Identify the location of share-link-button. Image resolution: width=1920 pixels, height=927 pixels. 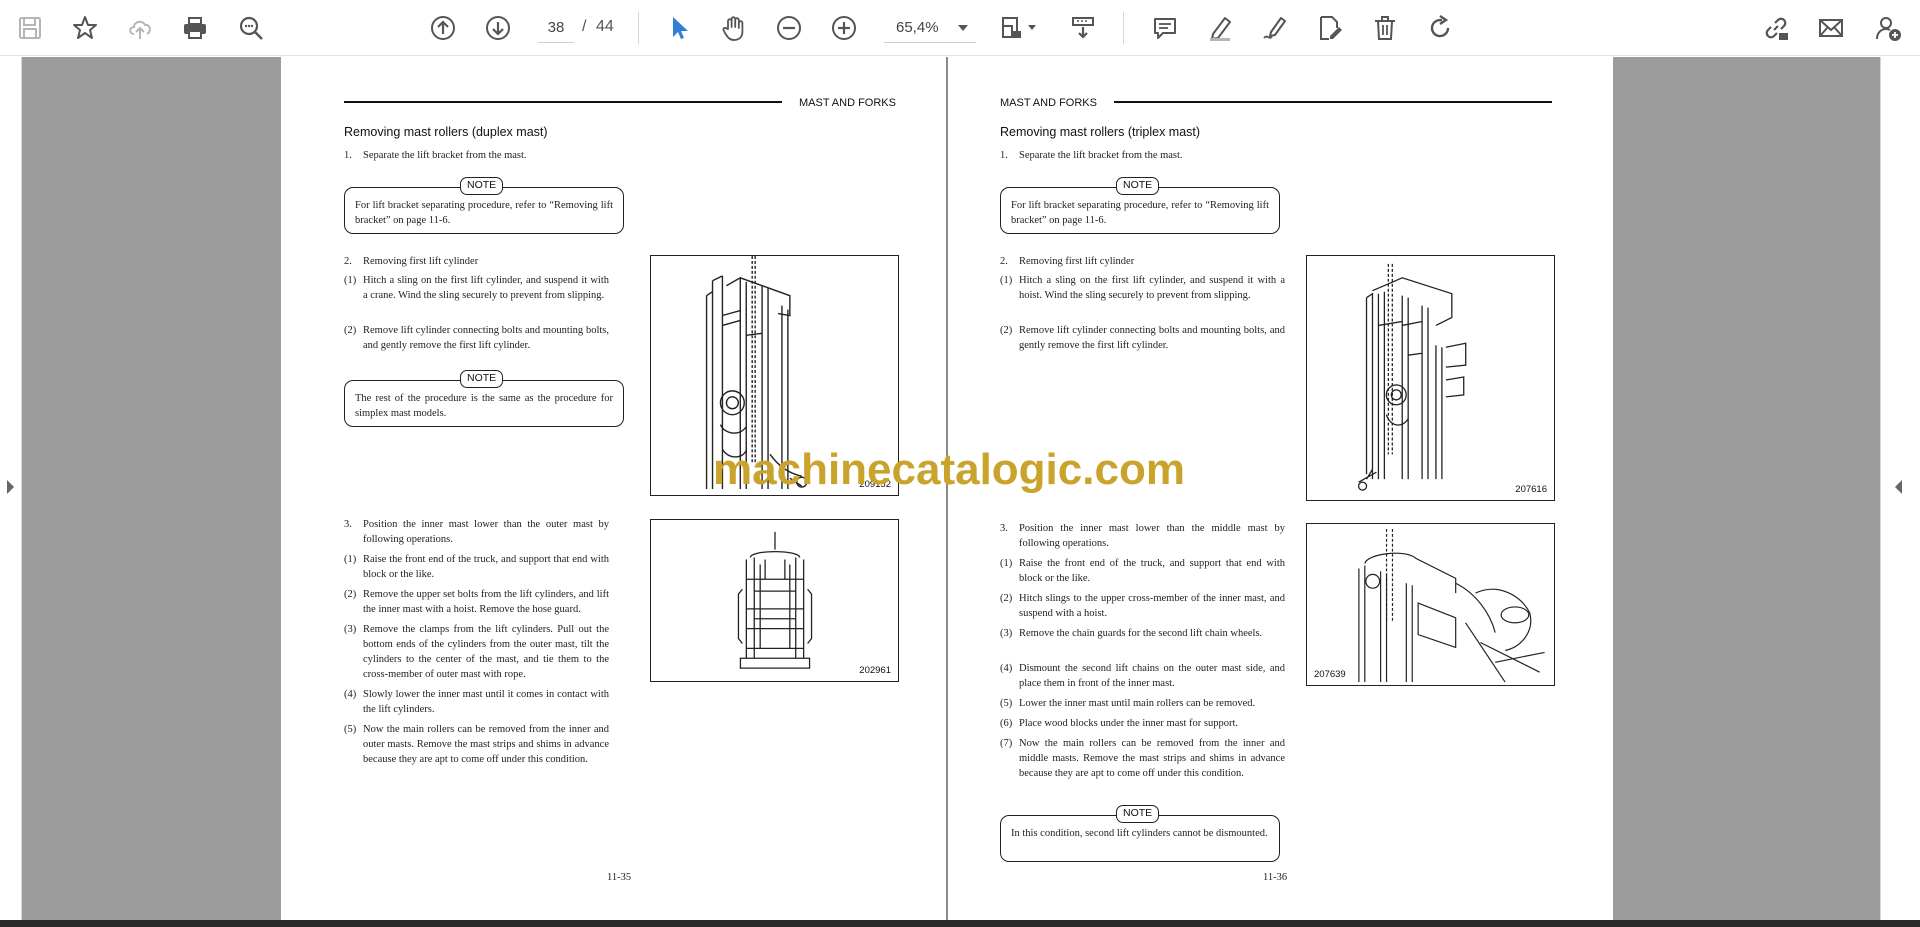
(1776, 28).